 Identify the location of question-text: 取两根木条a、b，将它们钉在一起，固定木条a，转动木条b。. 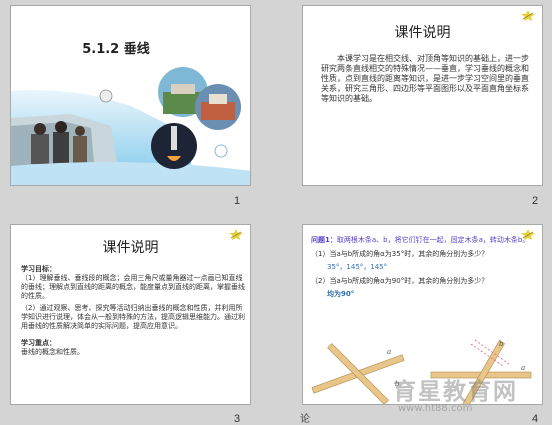
(433, 240).